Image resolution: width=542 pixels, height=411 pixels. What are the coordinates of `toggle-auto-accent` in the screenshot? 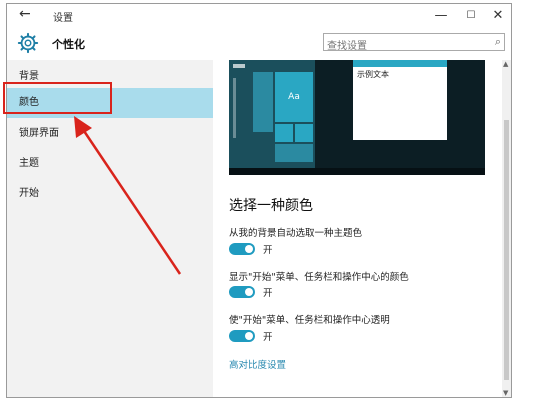 It's located at (242, 249).